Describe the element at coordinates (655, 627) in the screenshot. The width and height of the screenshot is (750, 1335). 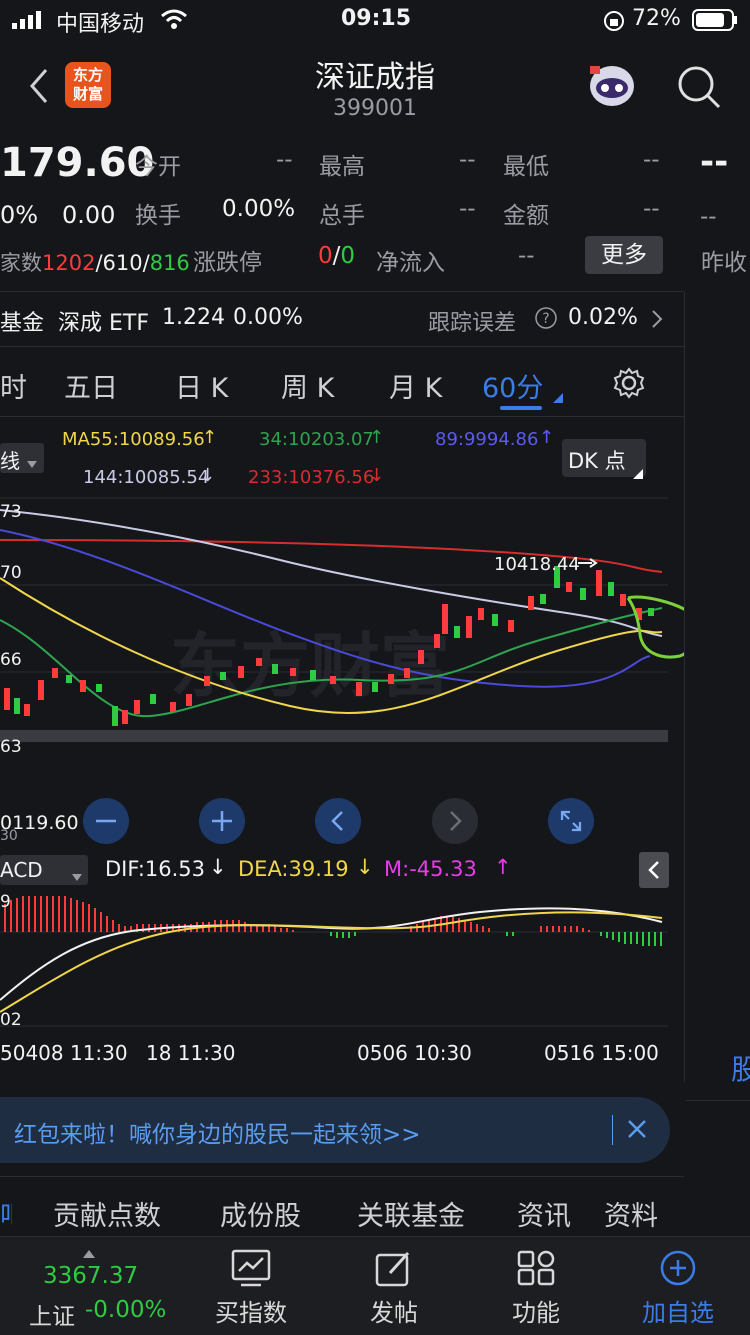
I see `hand-drawn-circle` at that location.